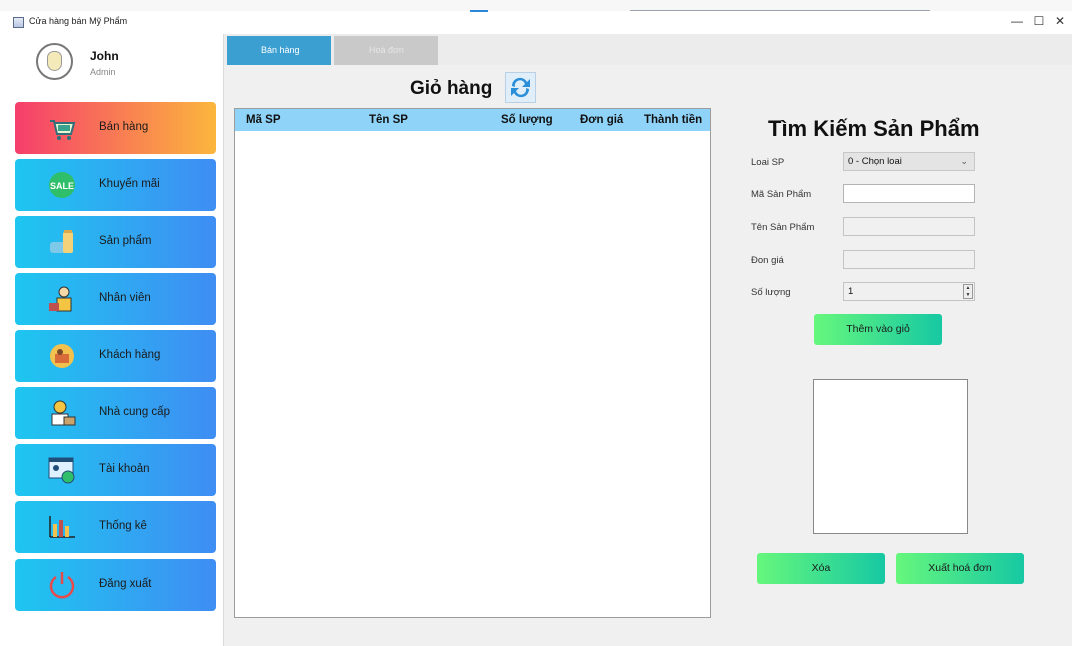 The image size is (1072, 646). Describe the element at coordinates (909, 161) in the screenshot. I see `category-select: 0 - Chọn loai ⌄` at that location.